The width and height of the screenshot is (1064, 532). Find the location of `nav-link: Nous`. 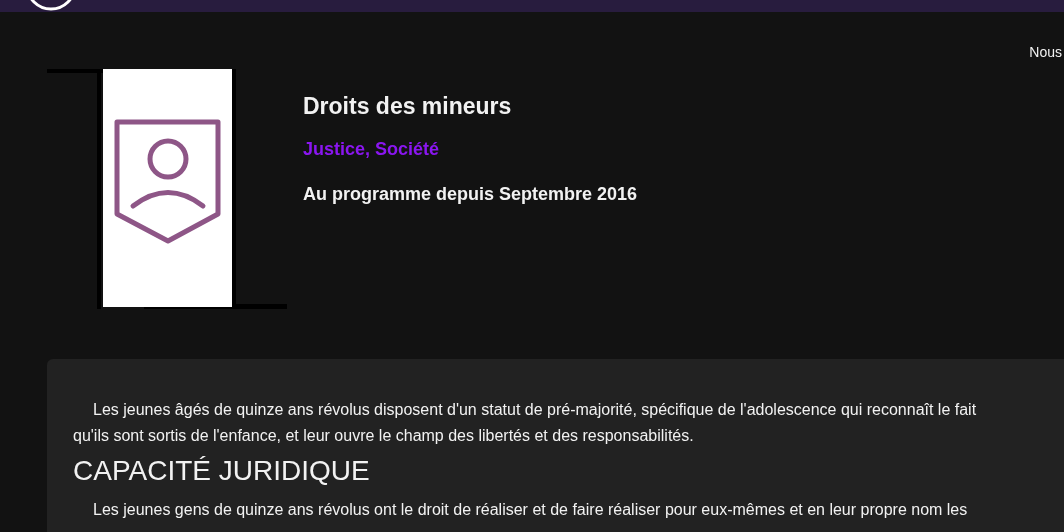

nav-link: Nous is located at coordinates (1045, 52).